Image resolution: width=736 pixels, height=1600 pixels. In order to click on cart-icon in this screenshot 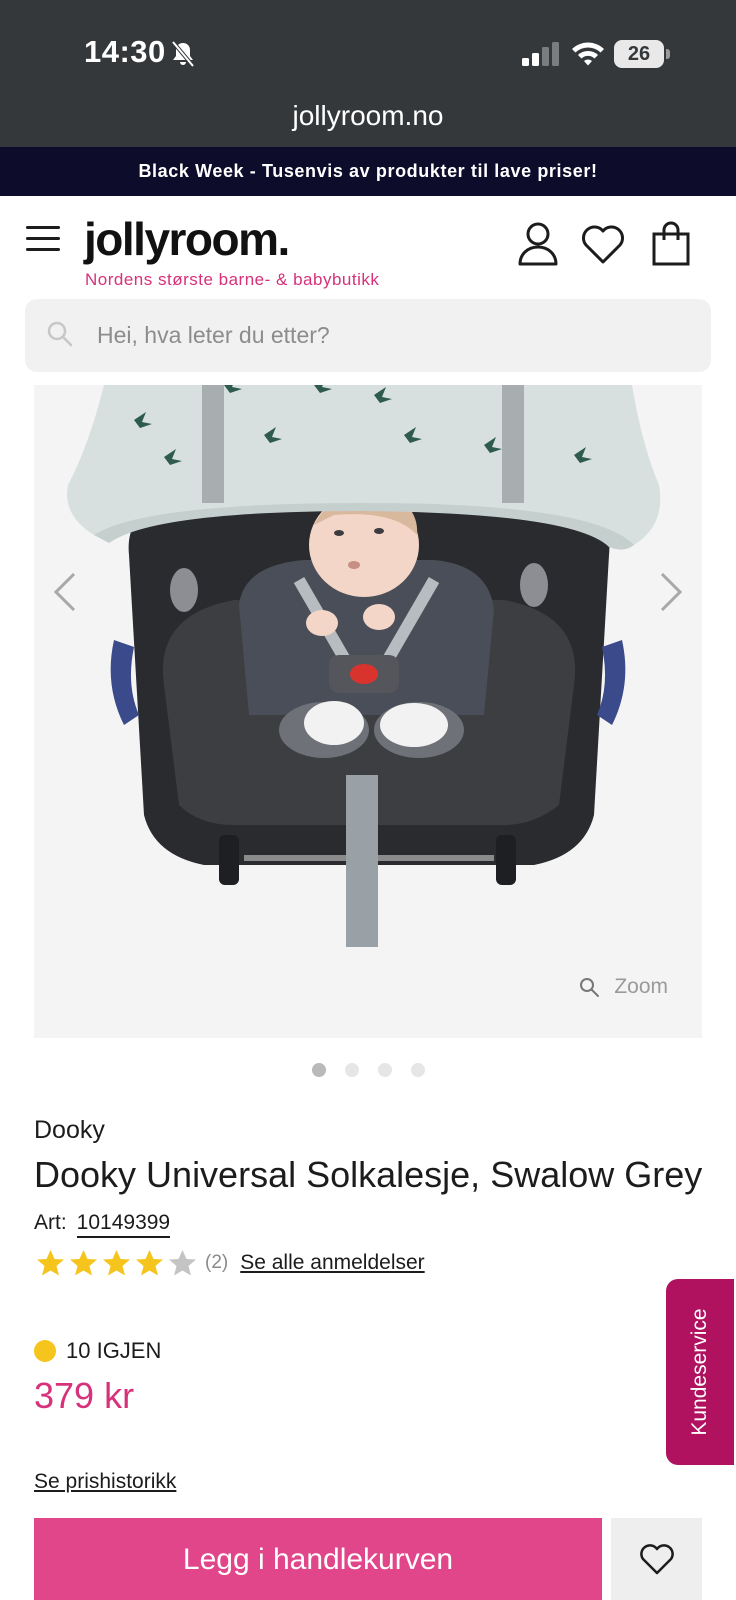, I will do `click(671, 244)`.